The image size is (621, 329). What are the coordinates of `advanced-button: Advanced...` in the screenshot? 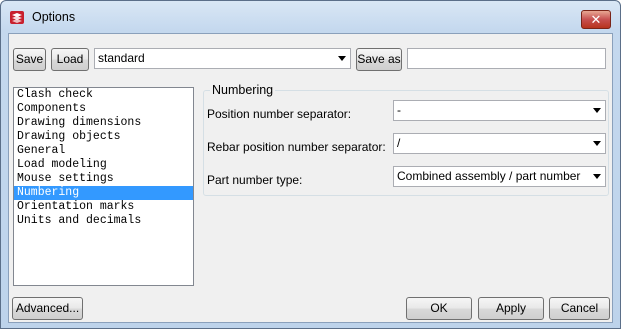 It's located at (47, 308).